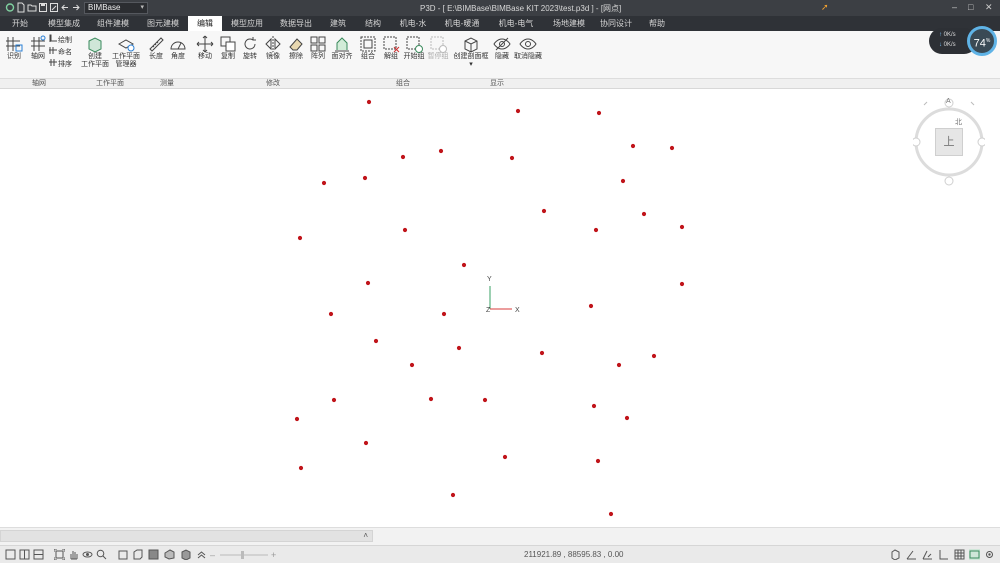 The height and width of the screenshot is (563, 1000). Describe the element at coordinates (974, 554) in the screenshot. I see `display-toggle-icon` at that location.